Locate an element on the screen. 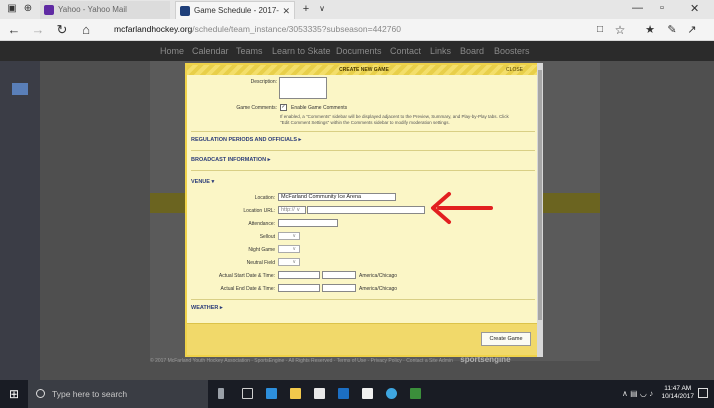  minimize-icon: — is located at coordinates (637, 8).